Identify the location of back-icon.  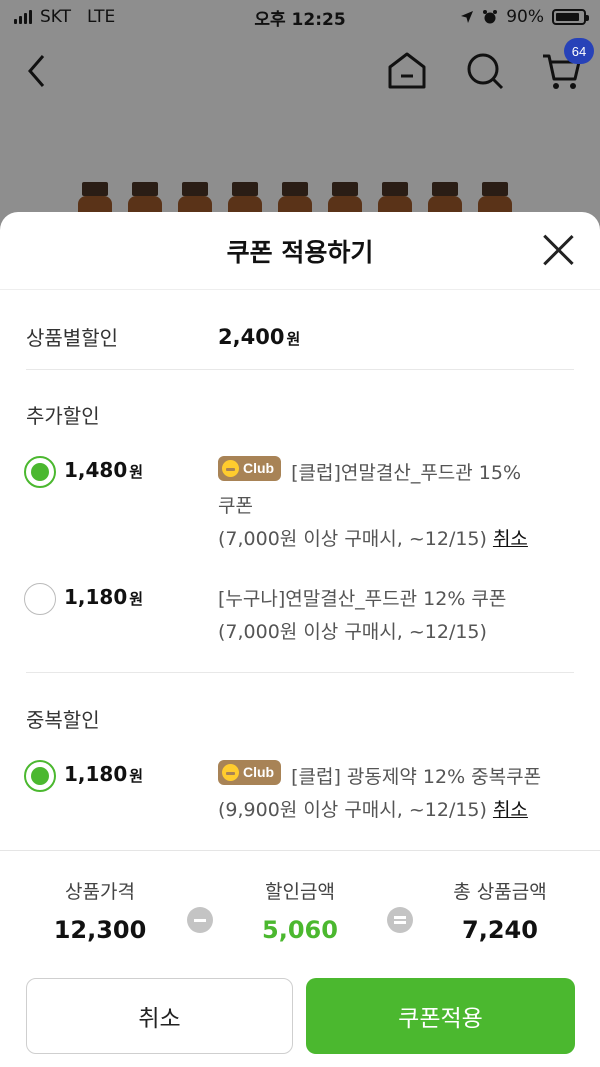
(37, 71).